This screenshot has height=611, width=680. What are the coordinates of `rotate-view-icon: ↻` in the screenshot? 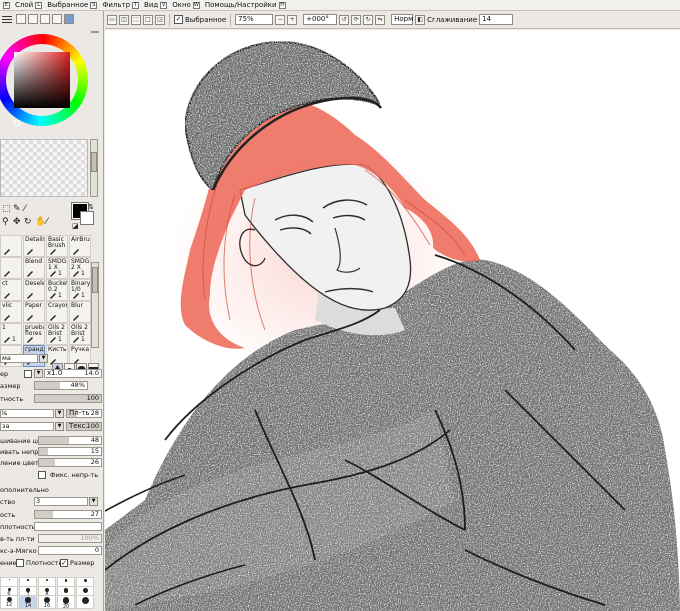 It's located at (28, 222).